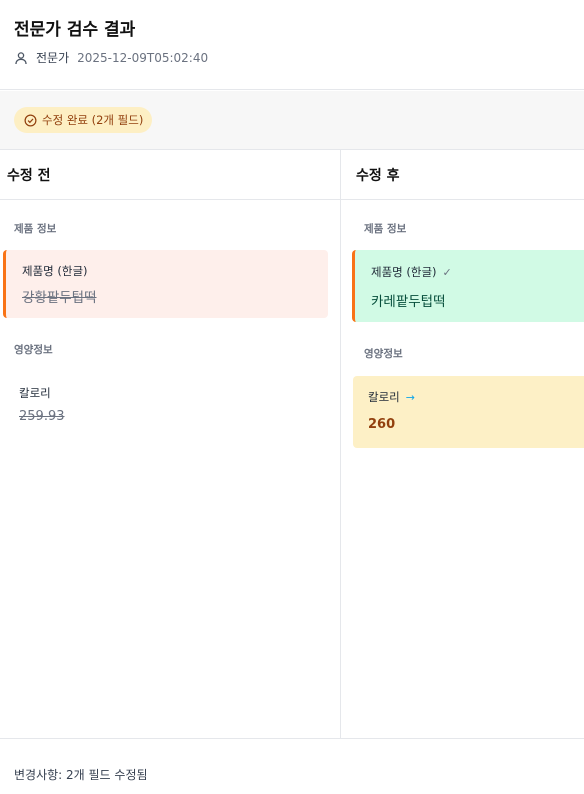 The width and height of the screenshot is (584, 794). Describe the element at coordinates (93, 120) in the screenshot. I see `status-badge-label: 수정 완료 (2개 필드)` at that location.